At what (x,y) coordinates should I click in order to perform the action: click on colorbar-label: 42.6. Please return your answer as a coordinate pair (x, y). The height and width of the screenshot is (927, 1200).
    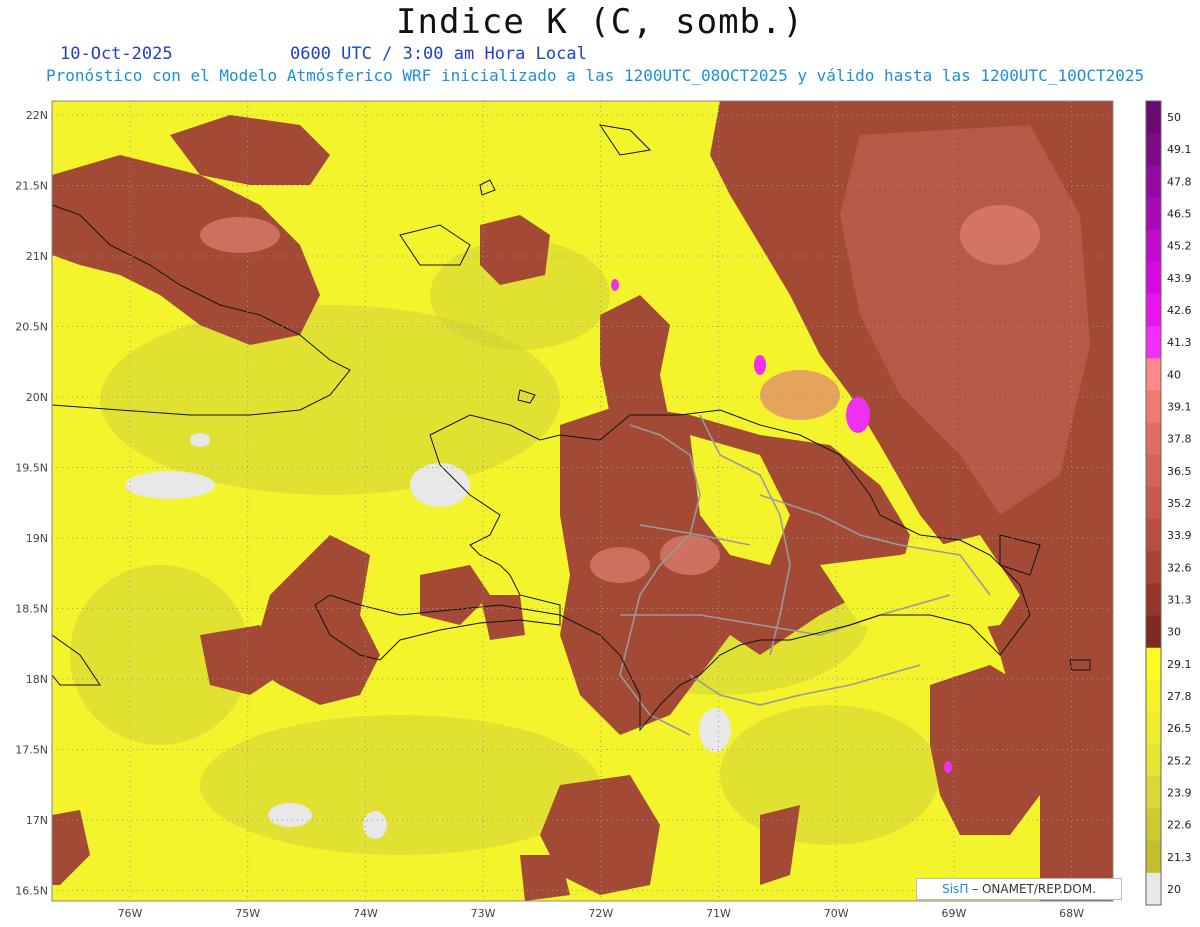
    Looking at the image, I should click on (1179, 310).